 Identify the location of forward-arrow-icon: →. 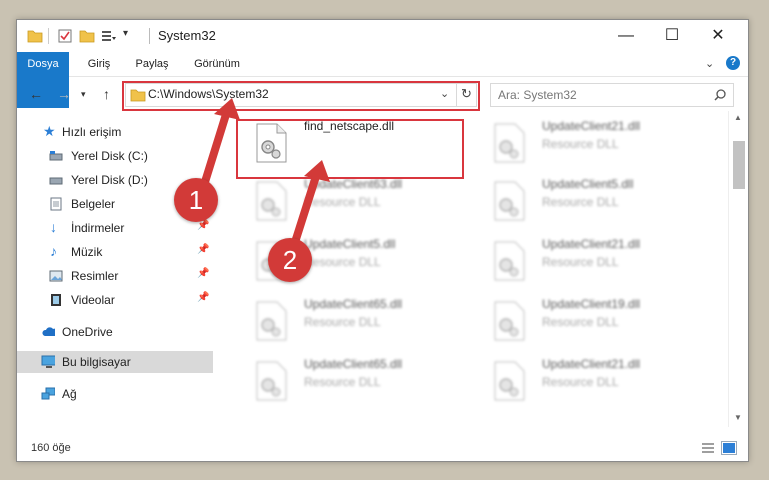
(64, 94).